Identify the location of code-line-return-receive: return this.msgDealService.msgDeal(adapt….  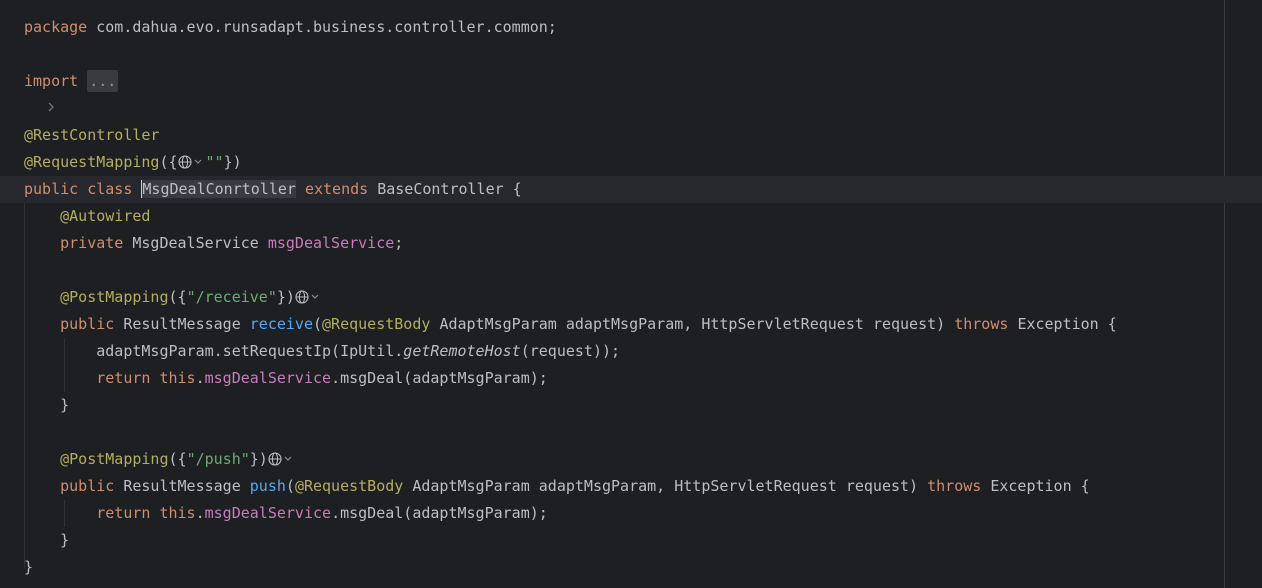
(631, 378).